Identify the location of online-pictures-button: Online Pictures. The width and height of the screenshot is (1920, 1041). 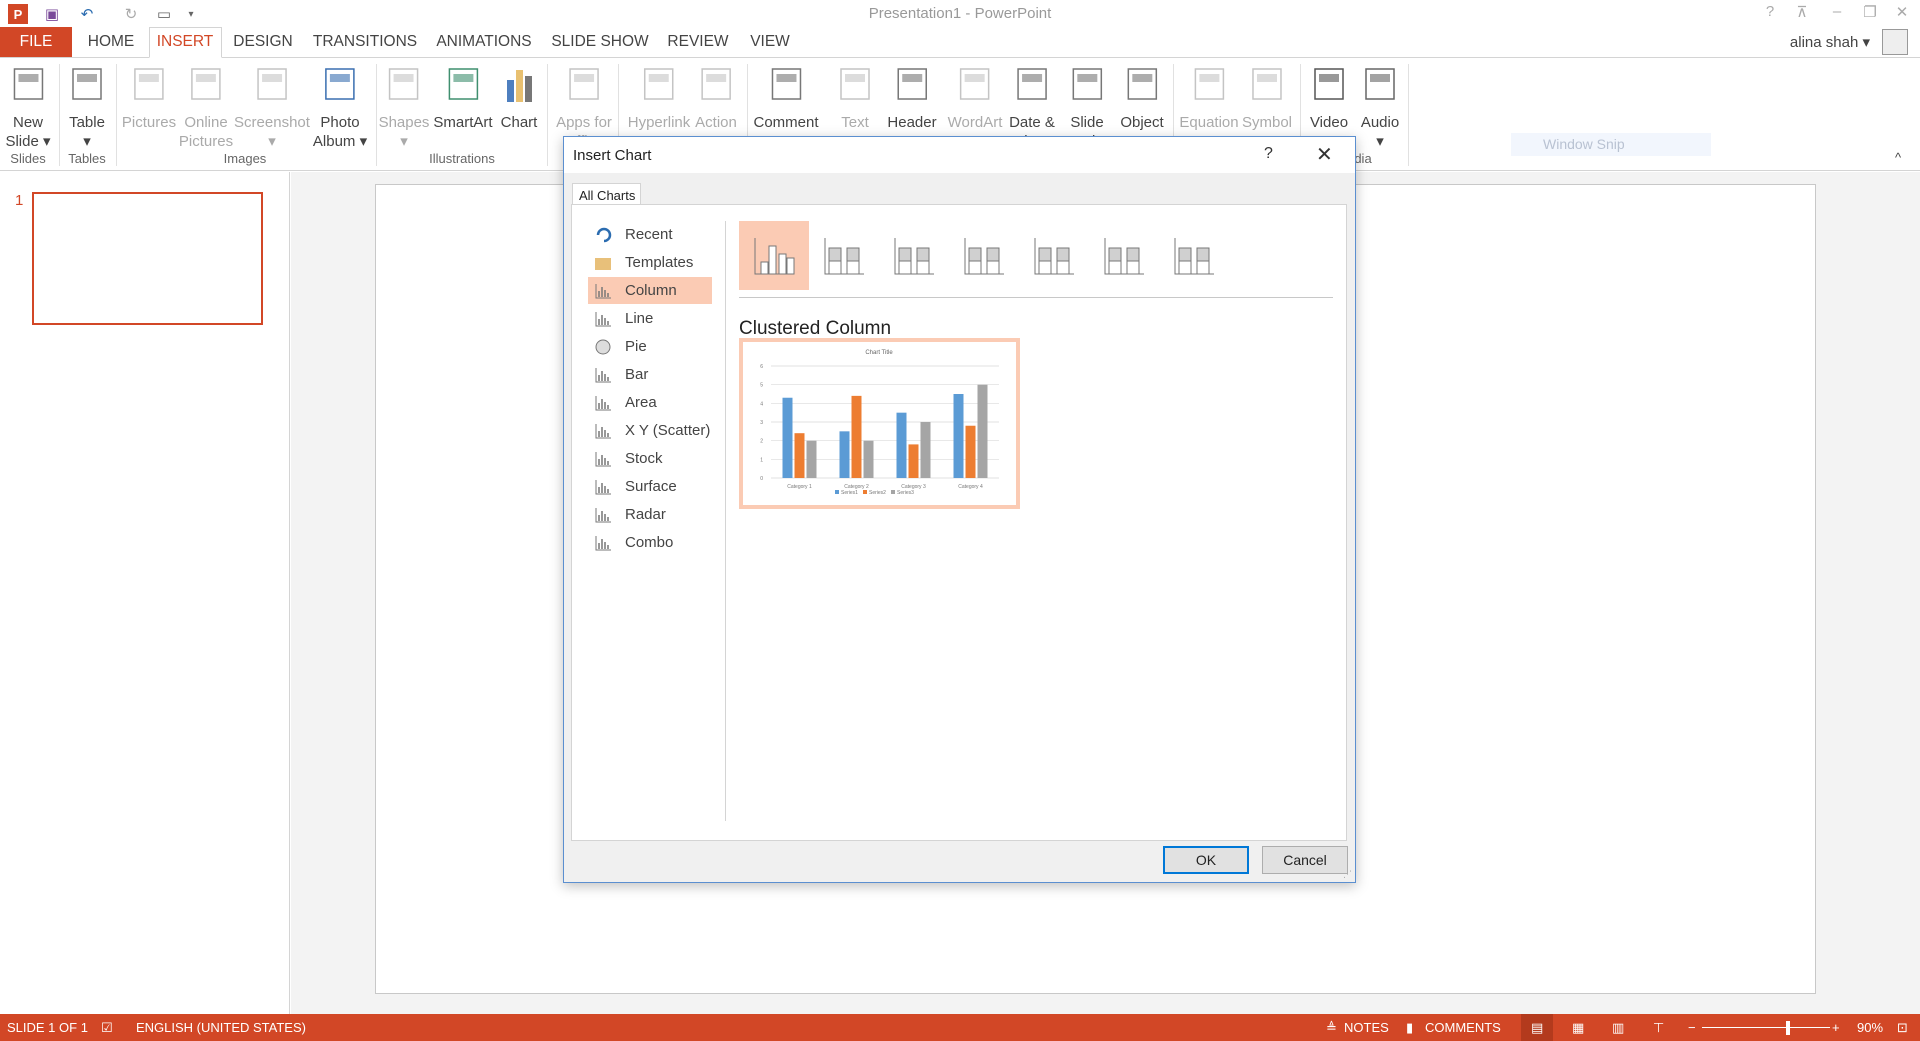
(206, 107).